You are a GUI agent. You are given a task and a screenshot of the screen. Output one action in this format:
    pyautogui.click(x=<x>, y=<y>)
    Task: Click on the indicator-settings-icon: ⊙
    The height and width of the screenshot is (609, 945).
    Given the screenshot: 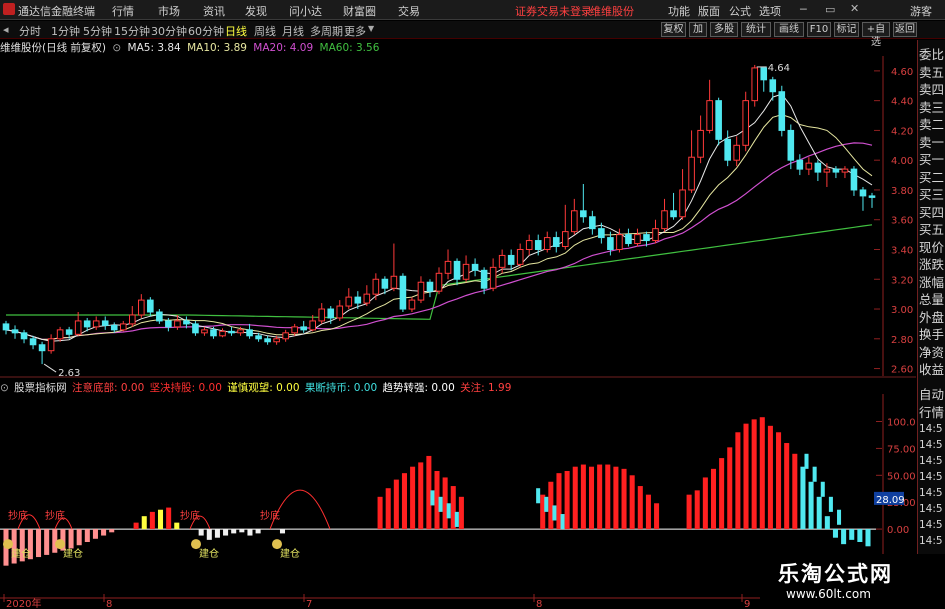 What is the action you would take?
    pyautogui.click(x=4, y=388)
    